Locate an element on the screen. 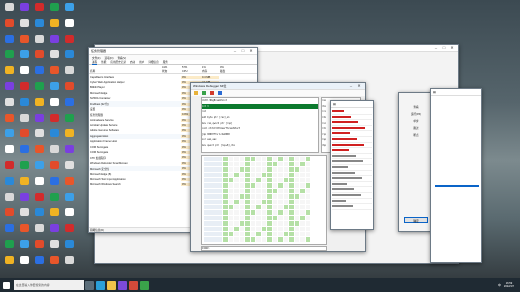 The height and width of the screenshot is (292, 520). right-text-window: ▤ is located at coordinates (456, 175).